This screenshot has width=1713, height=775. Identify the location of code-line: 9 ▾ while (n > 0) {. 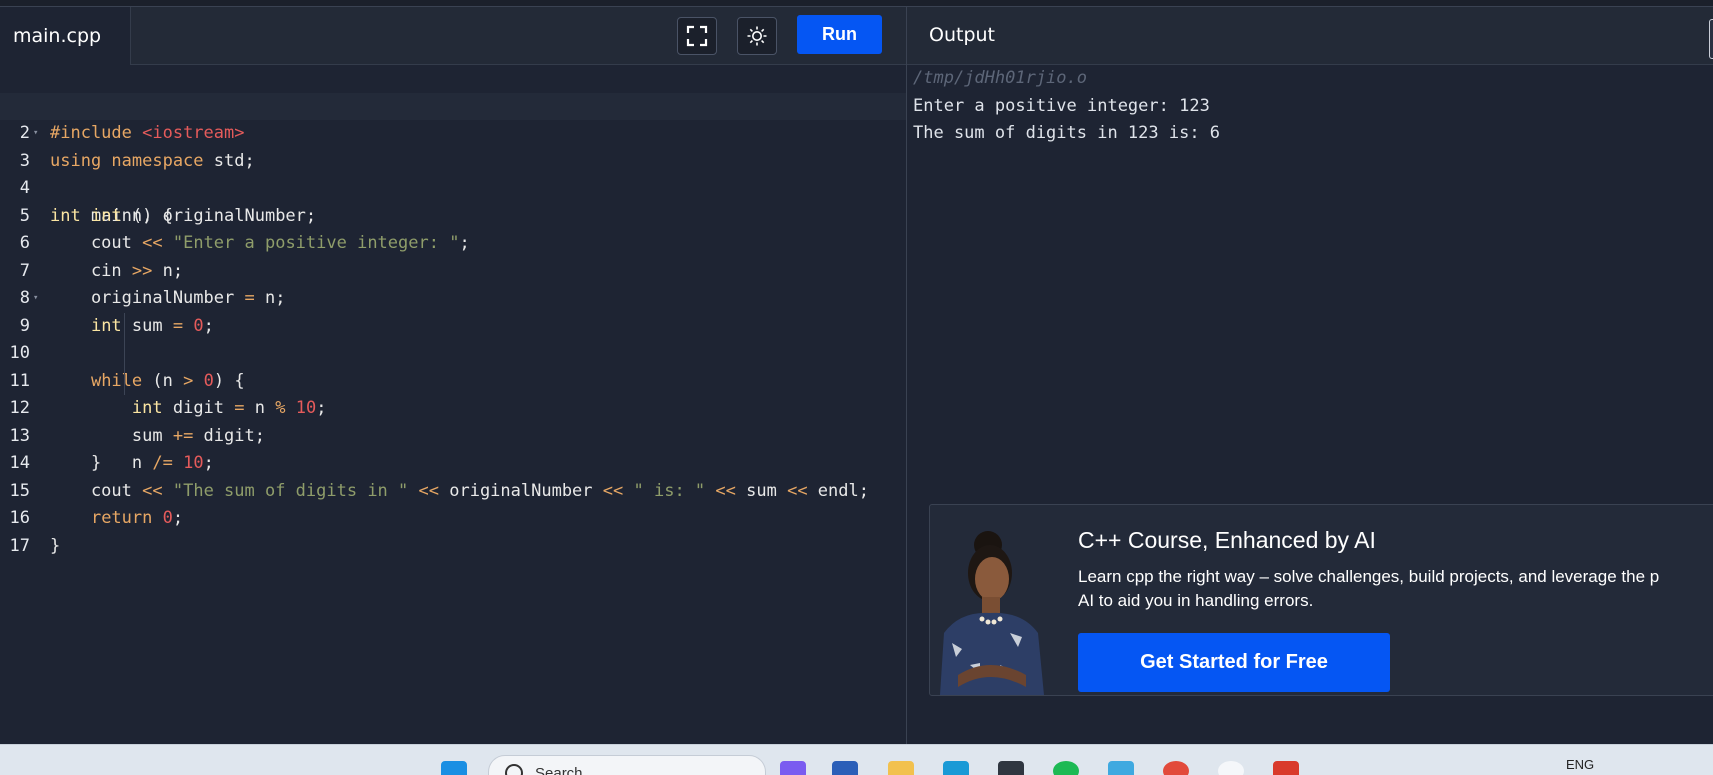
(453, 338).